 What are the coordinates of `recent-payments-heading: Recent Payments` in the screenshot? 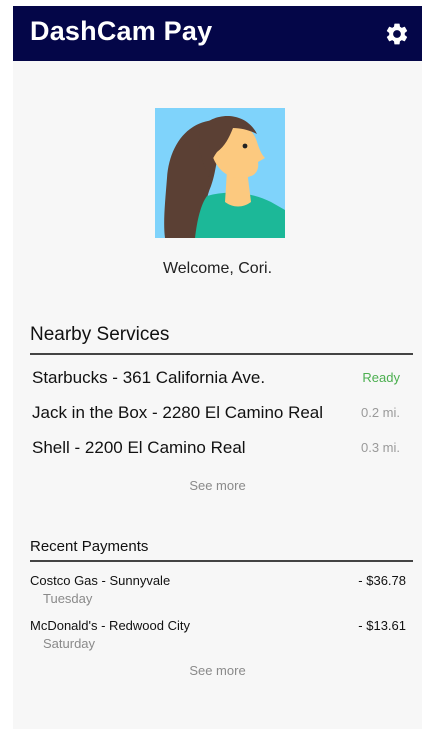 It's located at (89, 546).